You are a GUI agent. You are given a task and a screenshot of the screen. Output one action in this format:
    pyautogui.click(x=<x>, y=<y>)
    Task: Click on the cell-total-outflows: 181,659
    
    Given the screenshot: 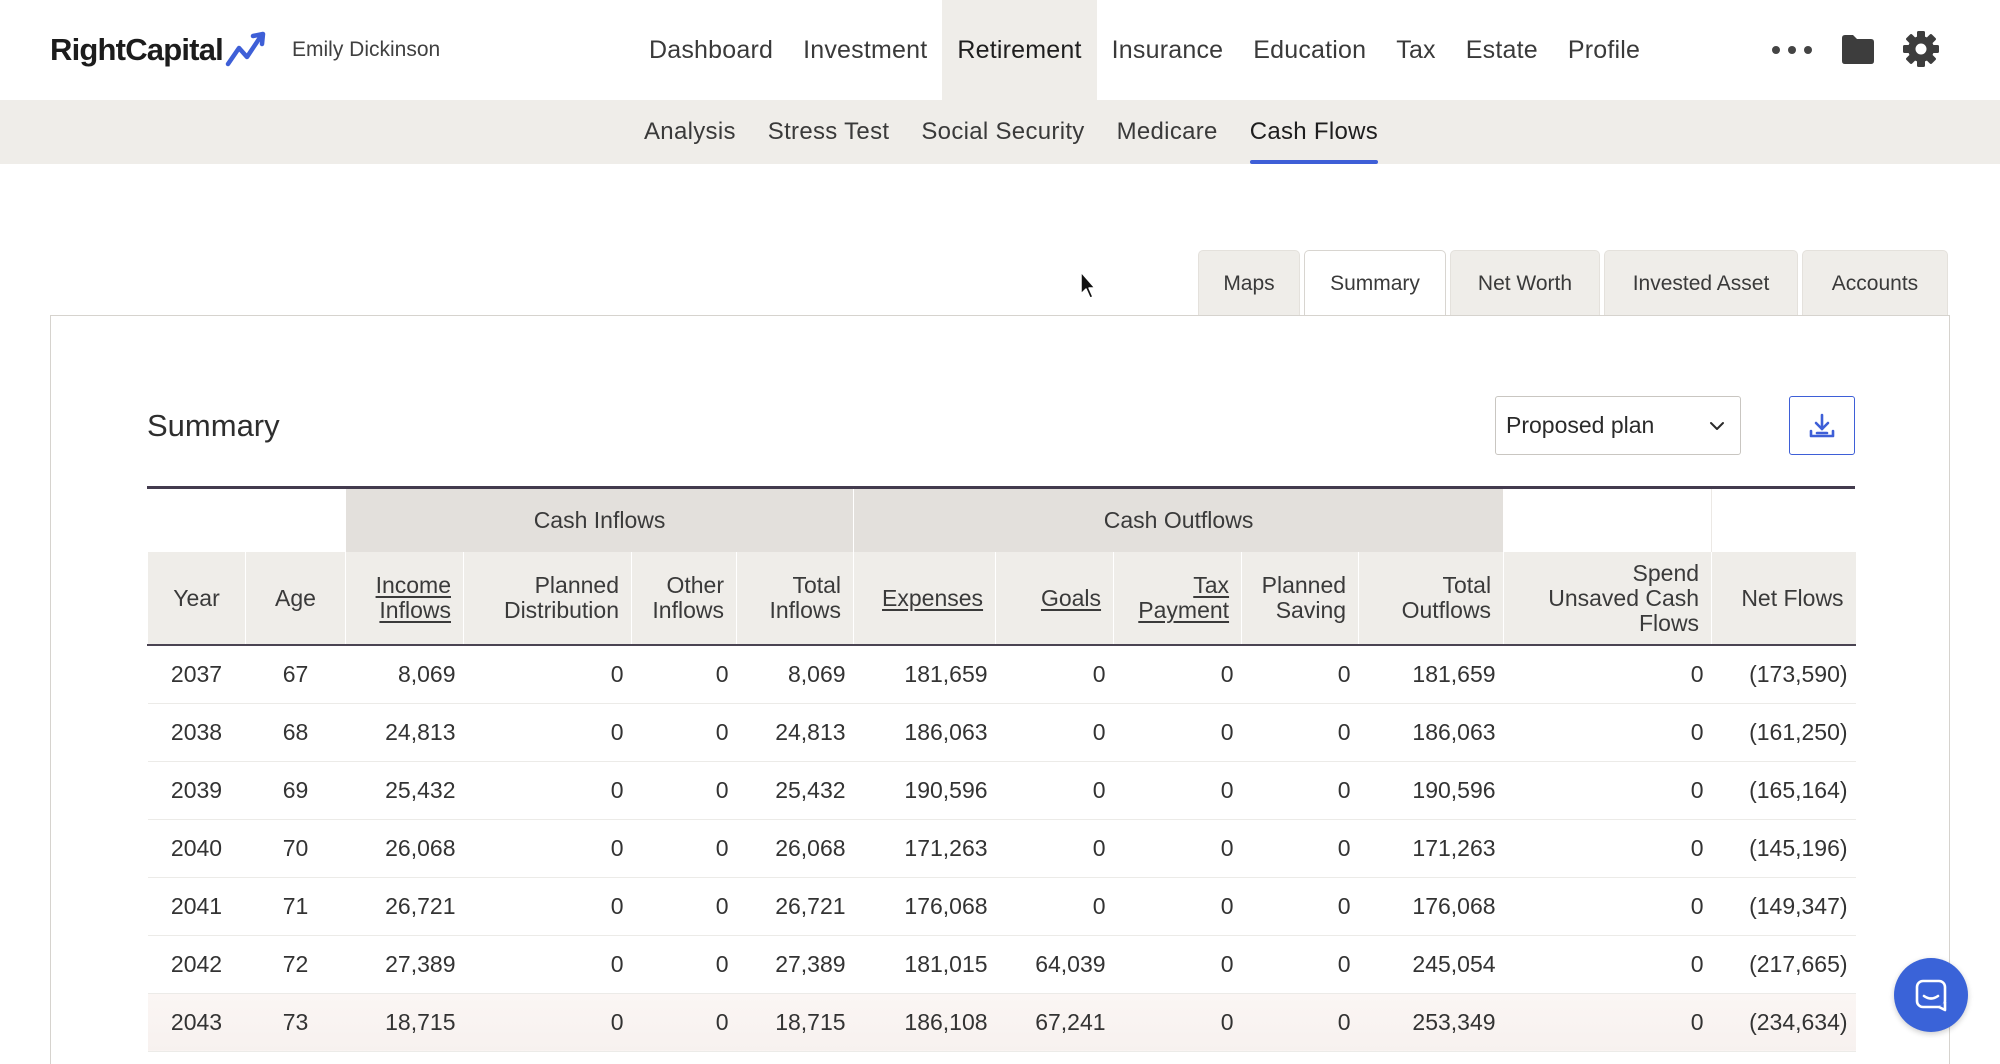 What is the action you would take?
    pyautogui.click(x=1431, y=674)
    